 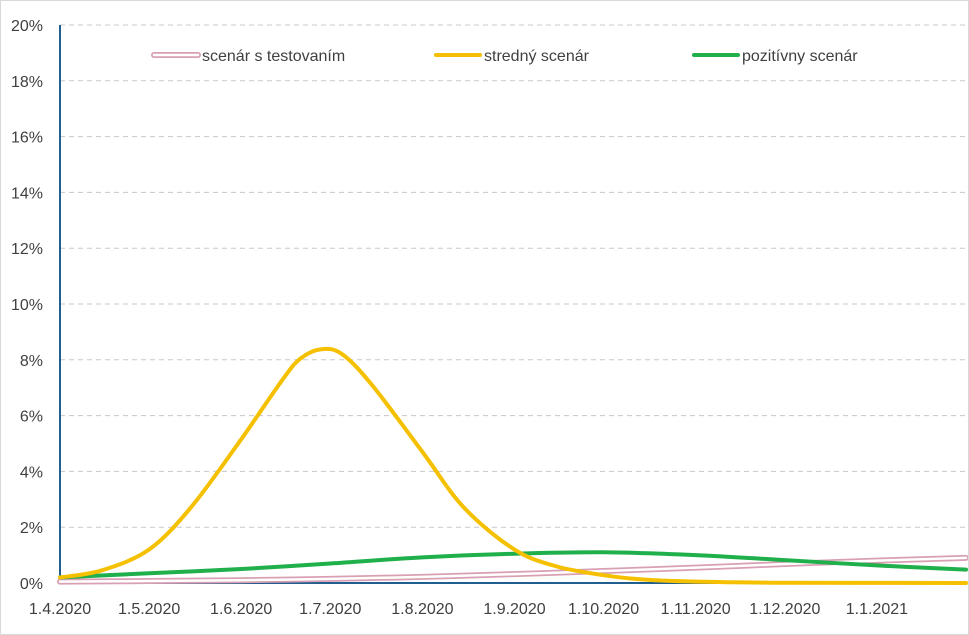 What do you see at coordinates (800, 56) in the screenshot?
I see `legend-label: pozitívny scenár` at bounding box center [800, 56].